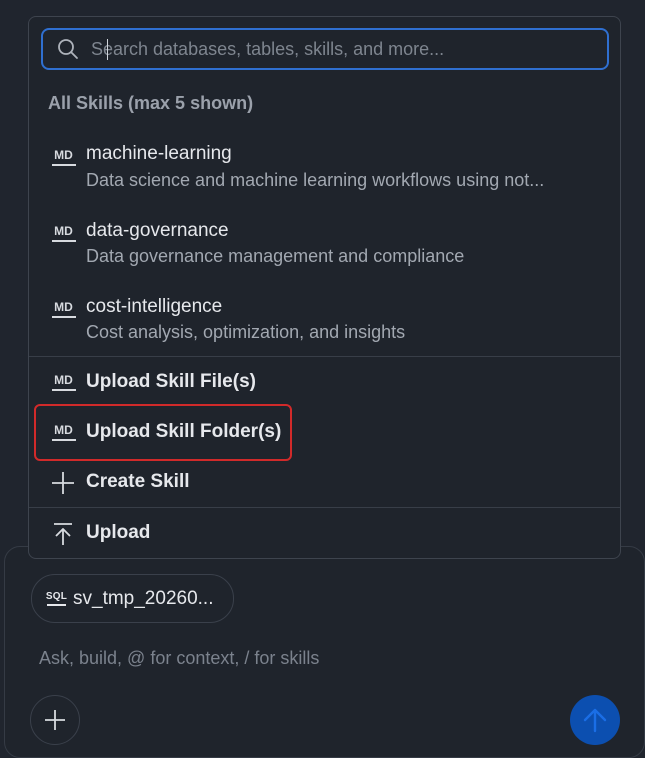 This screenshot has height=758, width=645. I want to click on upload-button: Upload, so click(324, 534).